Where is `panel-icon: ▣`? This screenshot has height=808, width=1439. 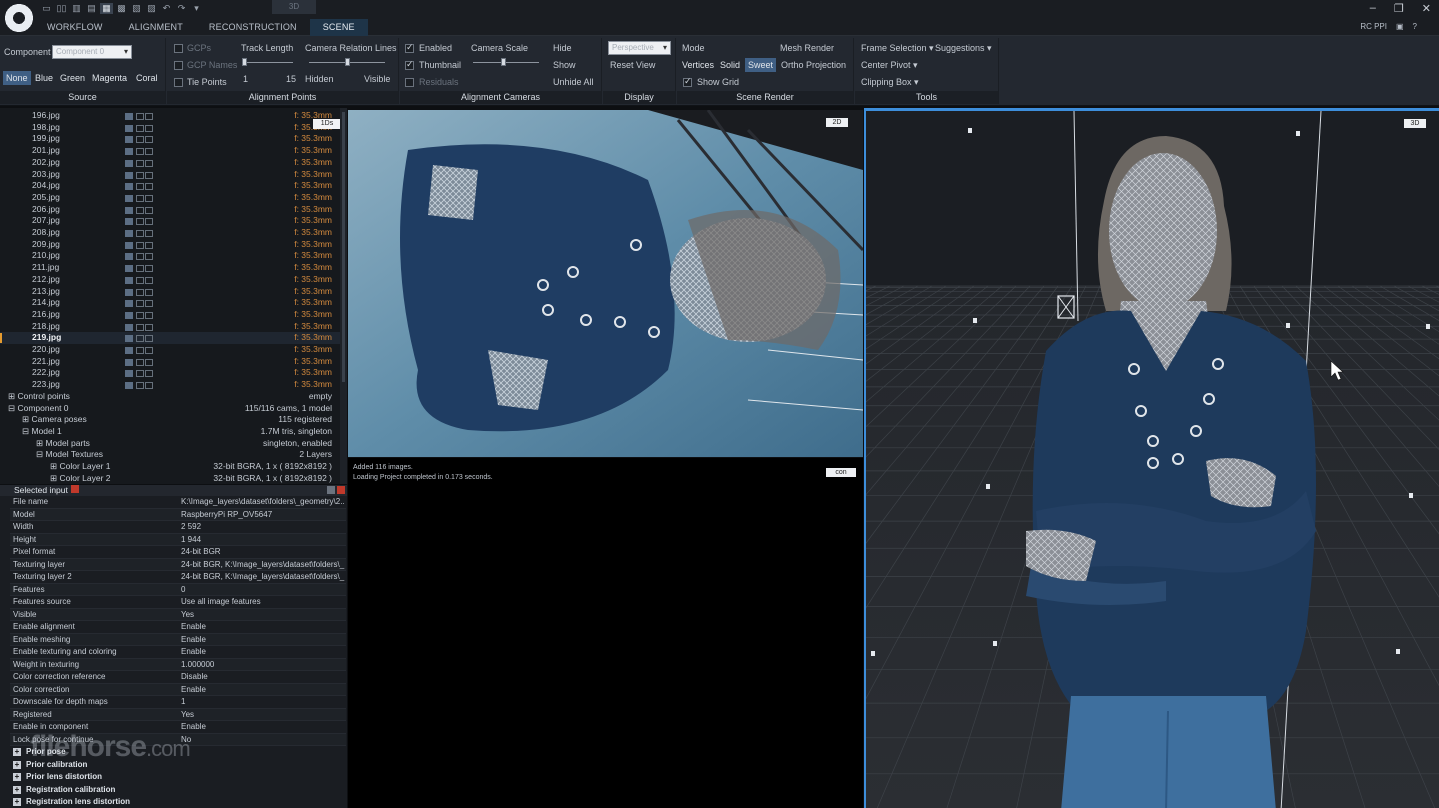
panel-icon: ▣ is located at coordinates (1400, 26).